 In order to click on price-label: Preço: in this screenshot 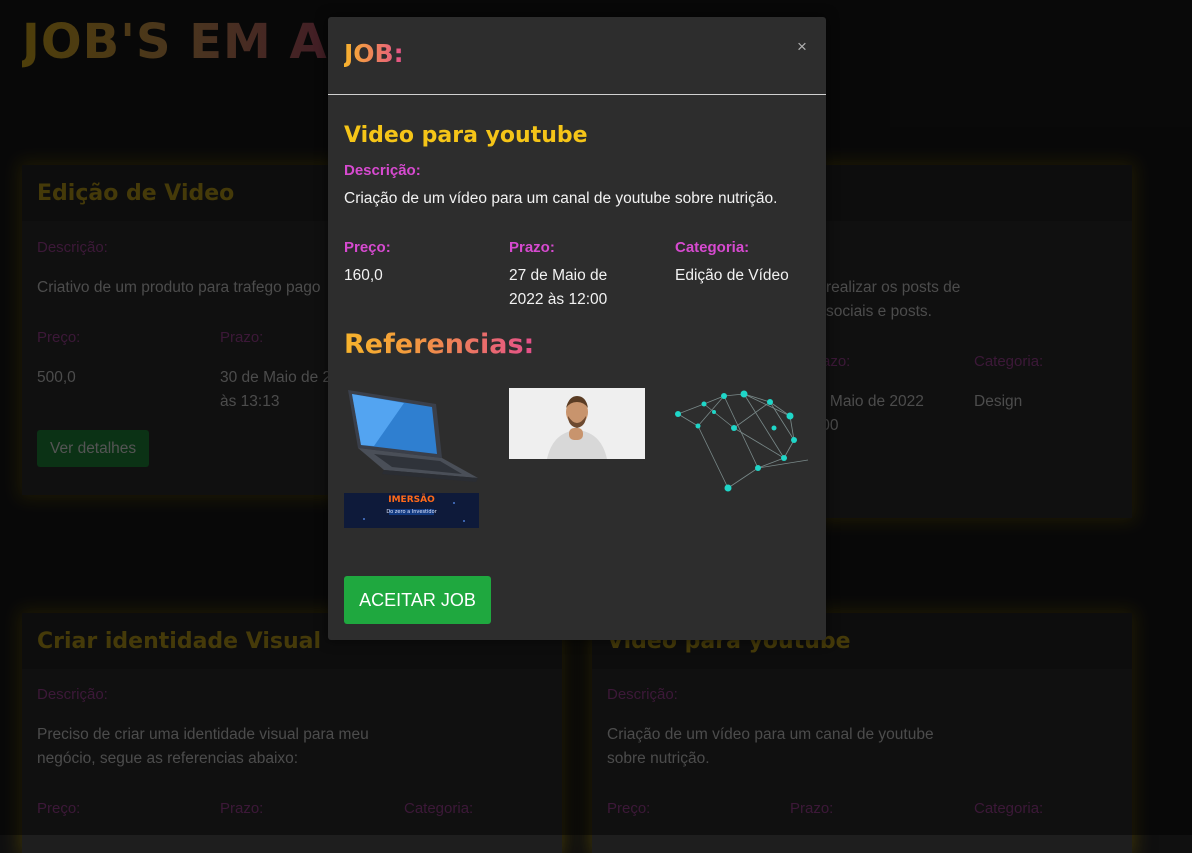, I will do `click(367, 247)`.